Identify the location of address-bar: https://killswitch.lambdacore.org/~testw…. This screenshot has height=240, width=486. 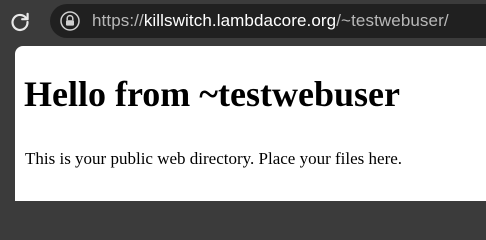
(268, 21).